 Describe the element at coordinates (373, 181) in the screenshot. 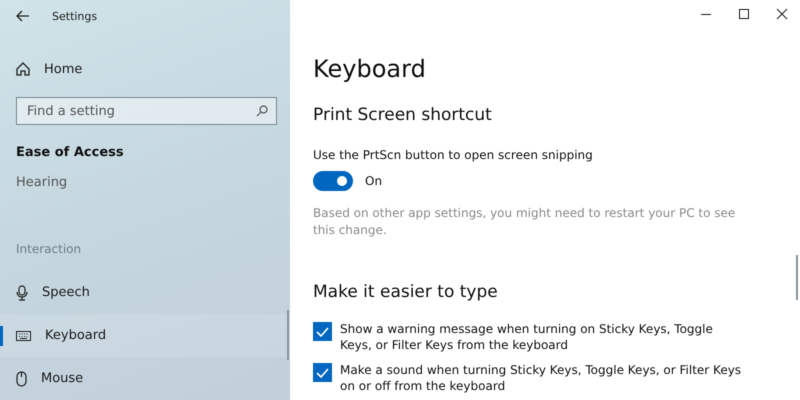

I see `toggle-state: On` at that location.